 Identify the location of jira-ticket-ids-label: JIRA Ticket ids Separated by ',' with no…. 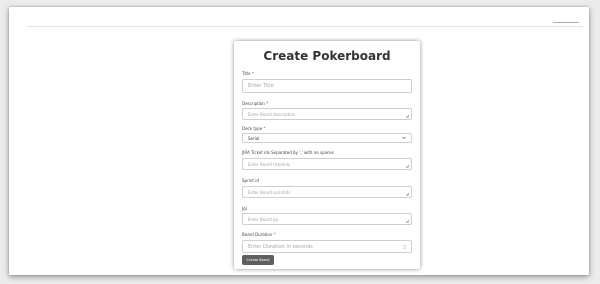
(288, 152).